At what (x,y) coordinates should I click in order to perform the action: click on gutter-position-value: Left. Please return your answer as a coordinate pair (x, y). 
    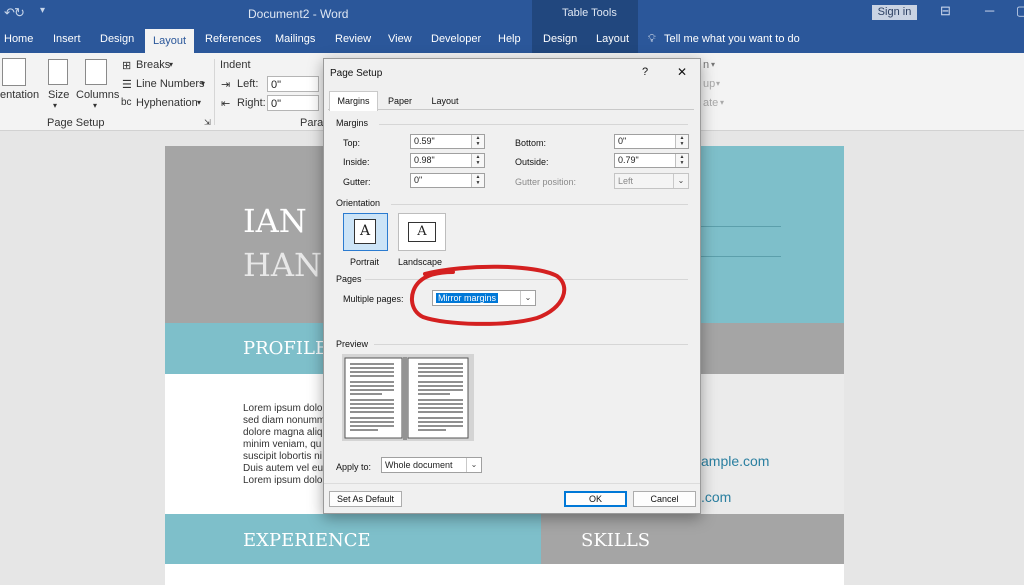
    Looking at the image, I should click on (626, 181).